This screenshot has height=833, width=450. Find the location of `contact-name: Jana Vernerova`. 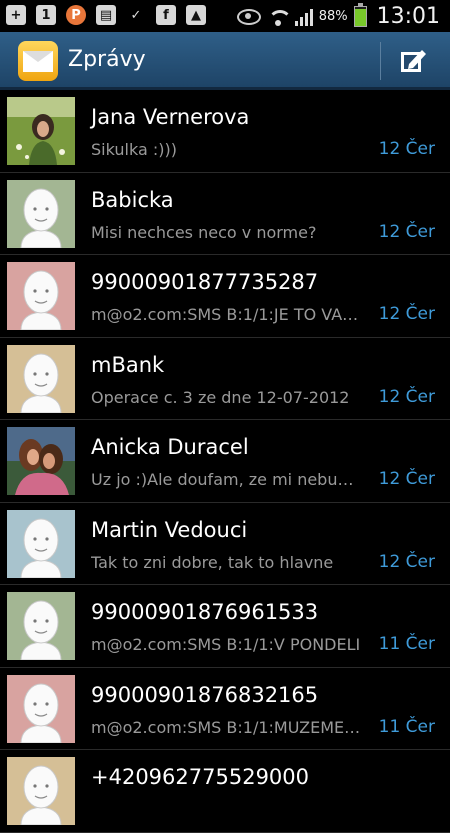

contact-name: Jana Vernerova is located at coordinates (170, 117).